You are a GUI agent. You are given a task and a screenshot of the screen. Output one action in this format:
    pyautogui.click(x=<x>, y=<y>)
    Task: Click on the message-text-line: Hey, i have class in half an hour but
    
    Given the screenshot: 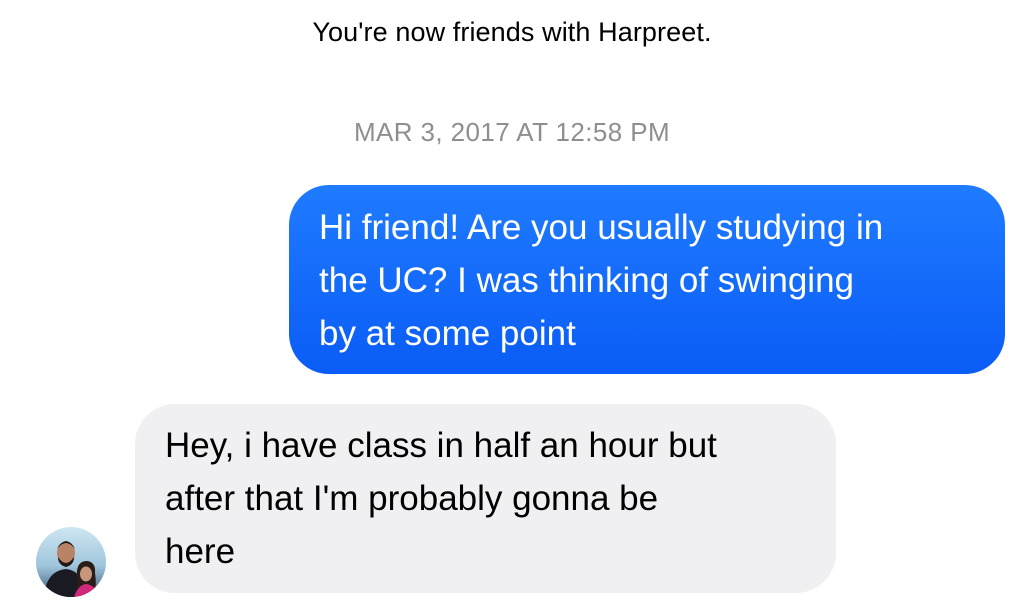 What is the action you would take?
    pyautogui.click(x=441, y=445)
    